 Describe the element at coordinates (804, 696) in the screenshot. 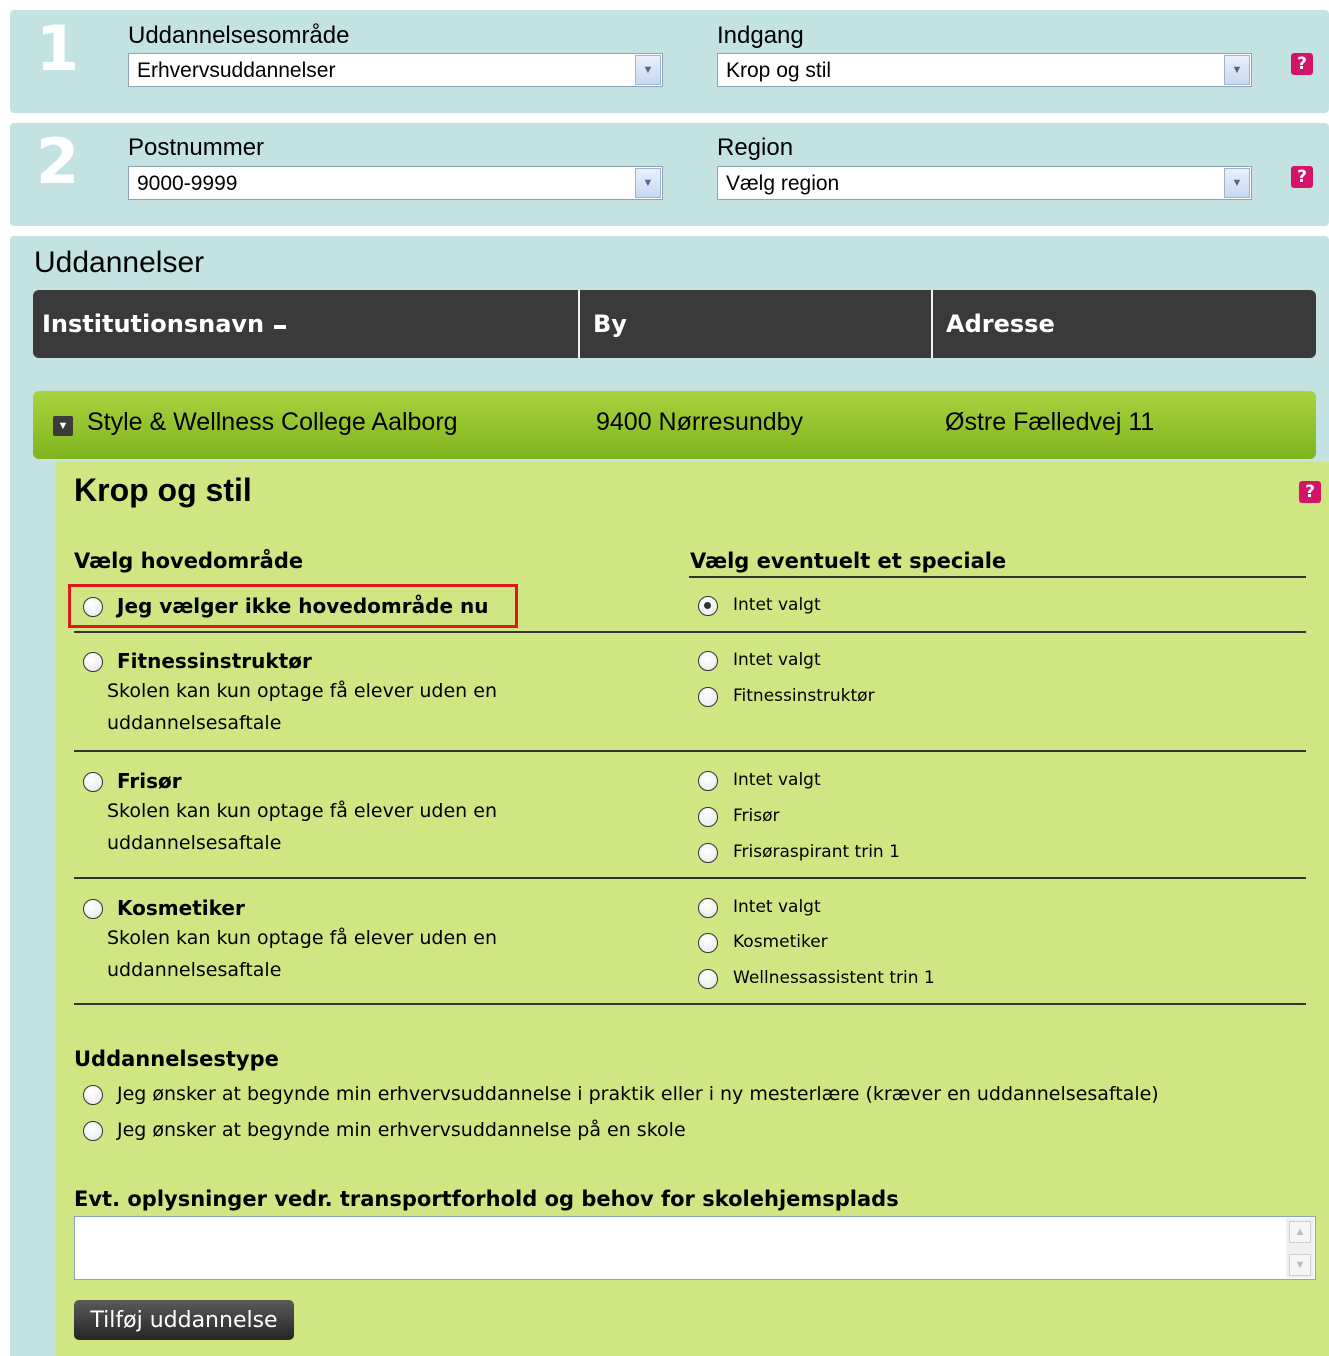

I see `special-label: Fitnessinstruktør` at that location.